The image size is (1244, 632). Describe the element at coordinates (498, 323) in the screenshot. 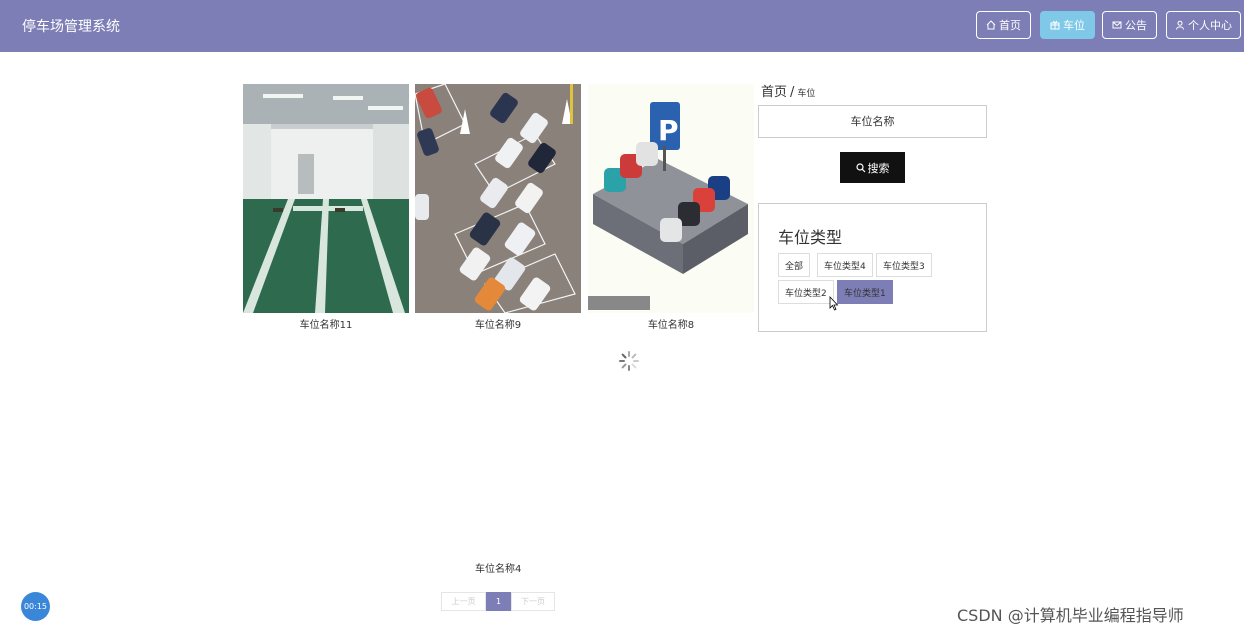

I see `parking-card-title: 车位名称9` at that location.